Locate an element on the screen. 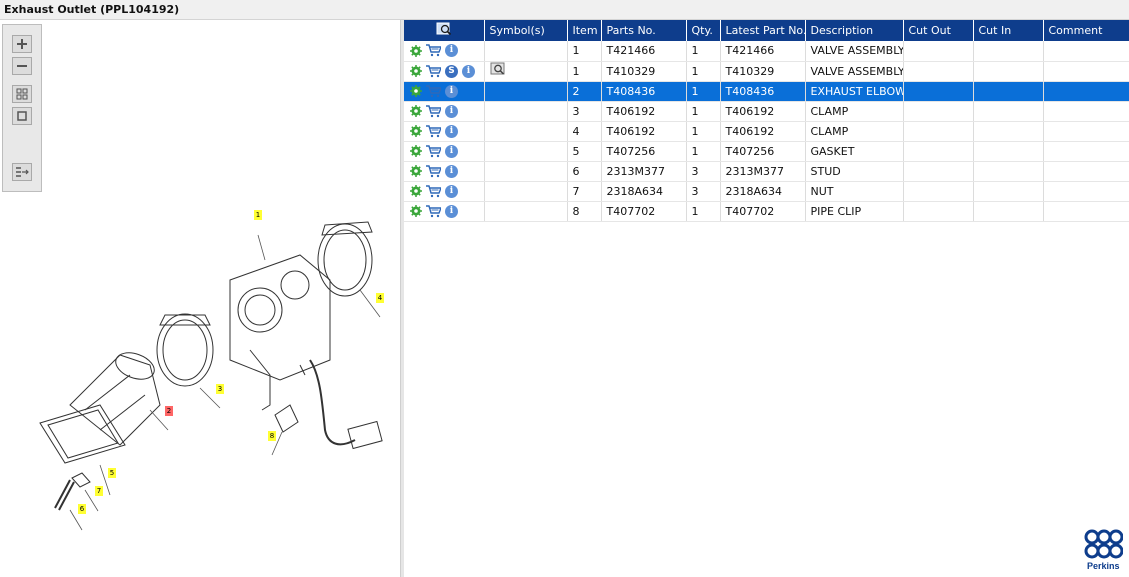 This screenshot has height=577, width=1129. find-in-drawing-icon is located at coordinates (444, 29).